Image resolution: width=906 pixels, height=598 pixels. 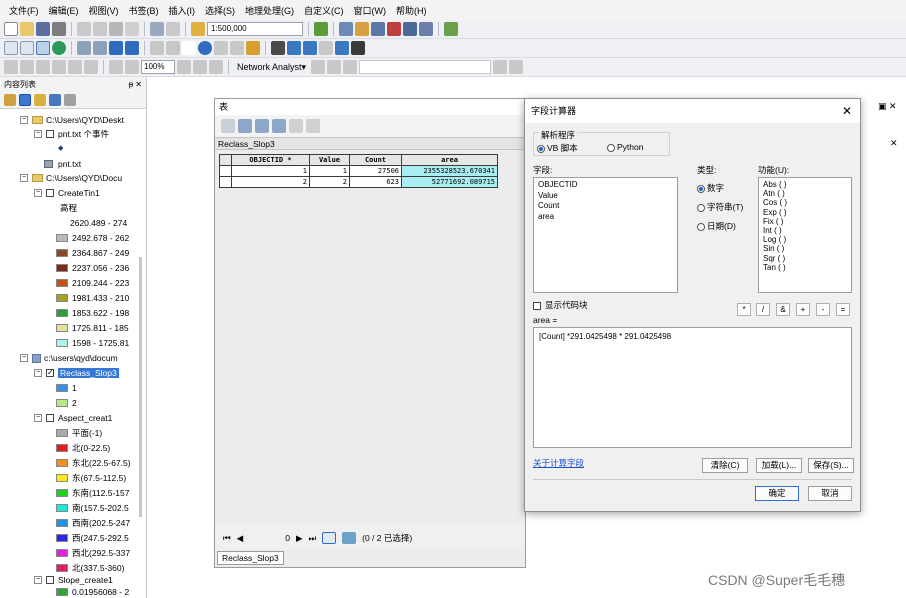 I want to click on layout-full-icon, so click(x=59, y=67).